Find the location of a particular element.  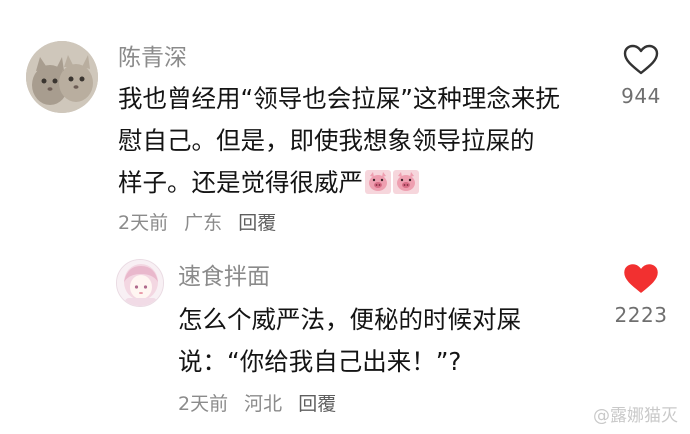

comment-line: 我也曾经用“领导也会拉屎”这种理念来抚 is located at coordinates (339, 98).